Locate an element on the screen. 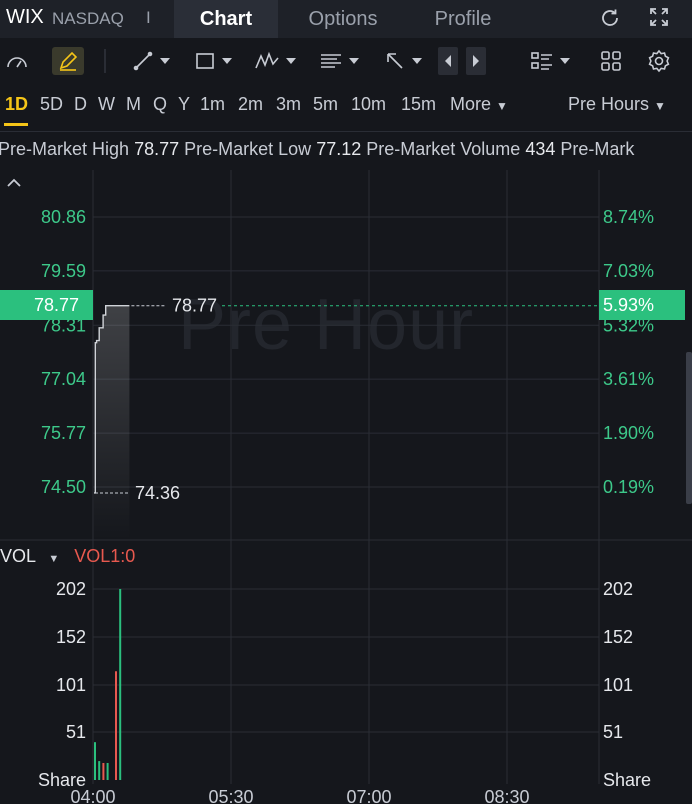  pct-axis-label: 0.19% is located at coordinates (628, 487).